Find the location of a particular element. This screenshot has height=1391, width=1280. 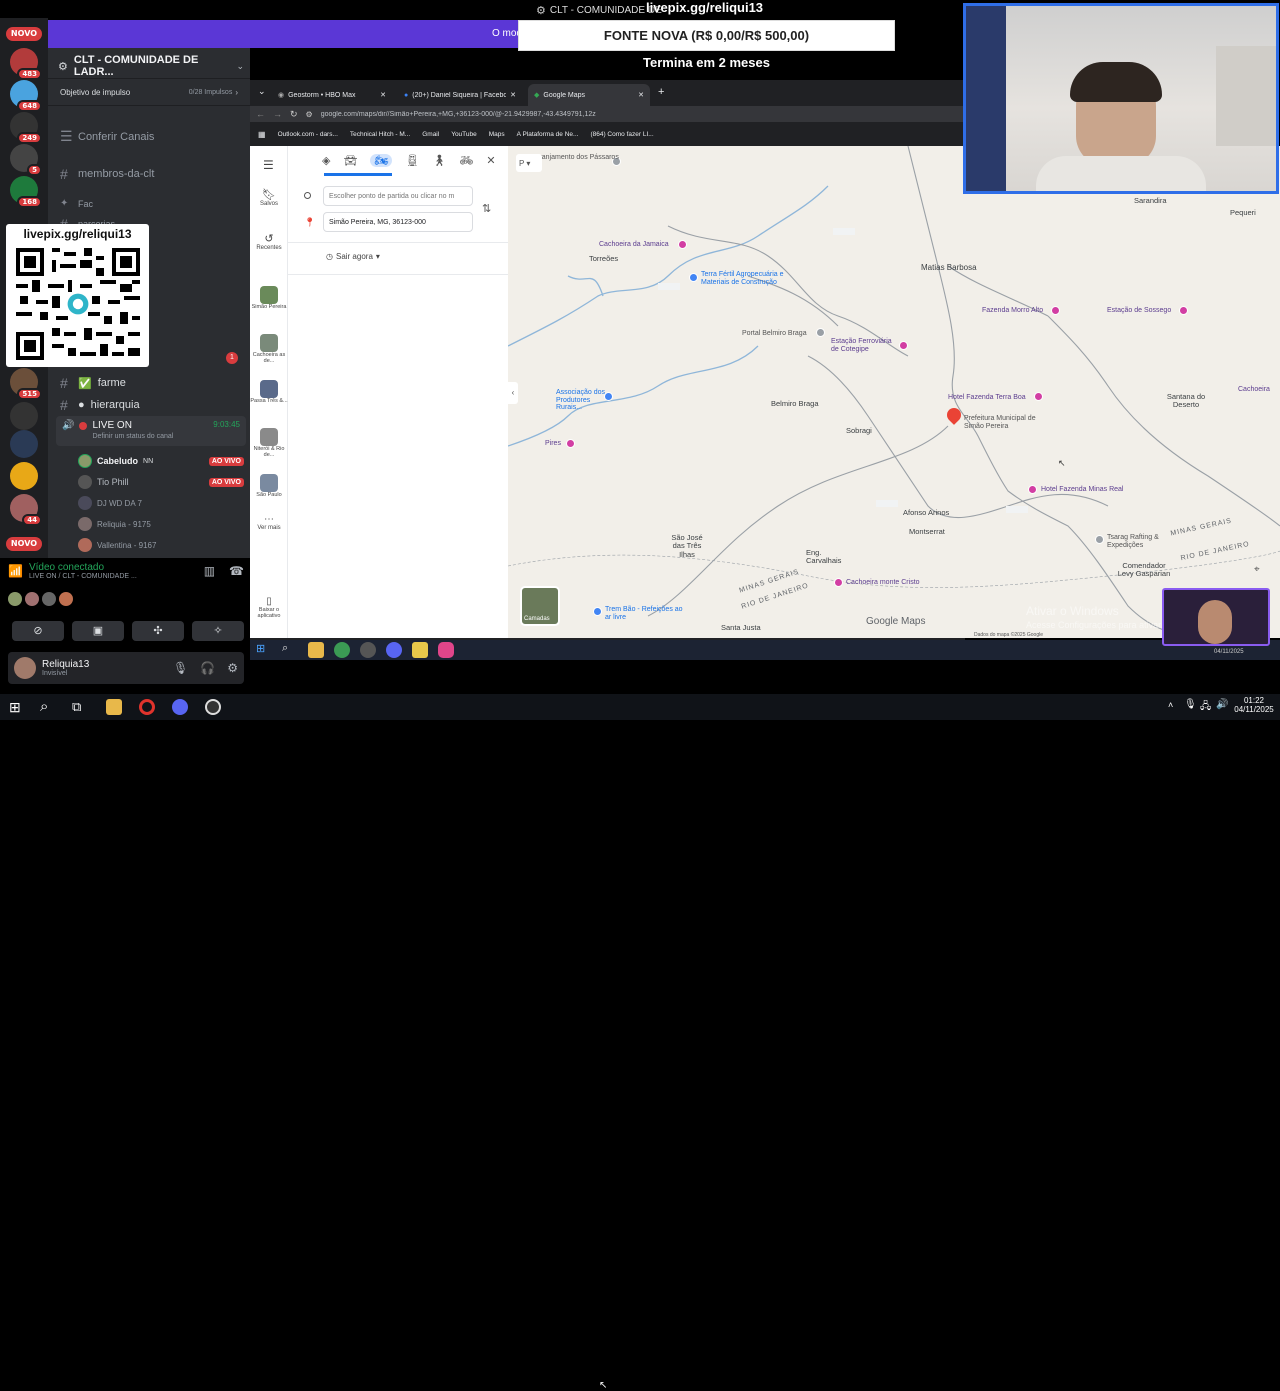

headphones-icon: 🎧 is located at coordinates (207, 668).